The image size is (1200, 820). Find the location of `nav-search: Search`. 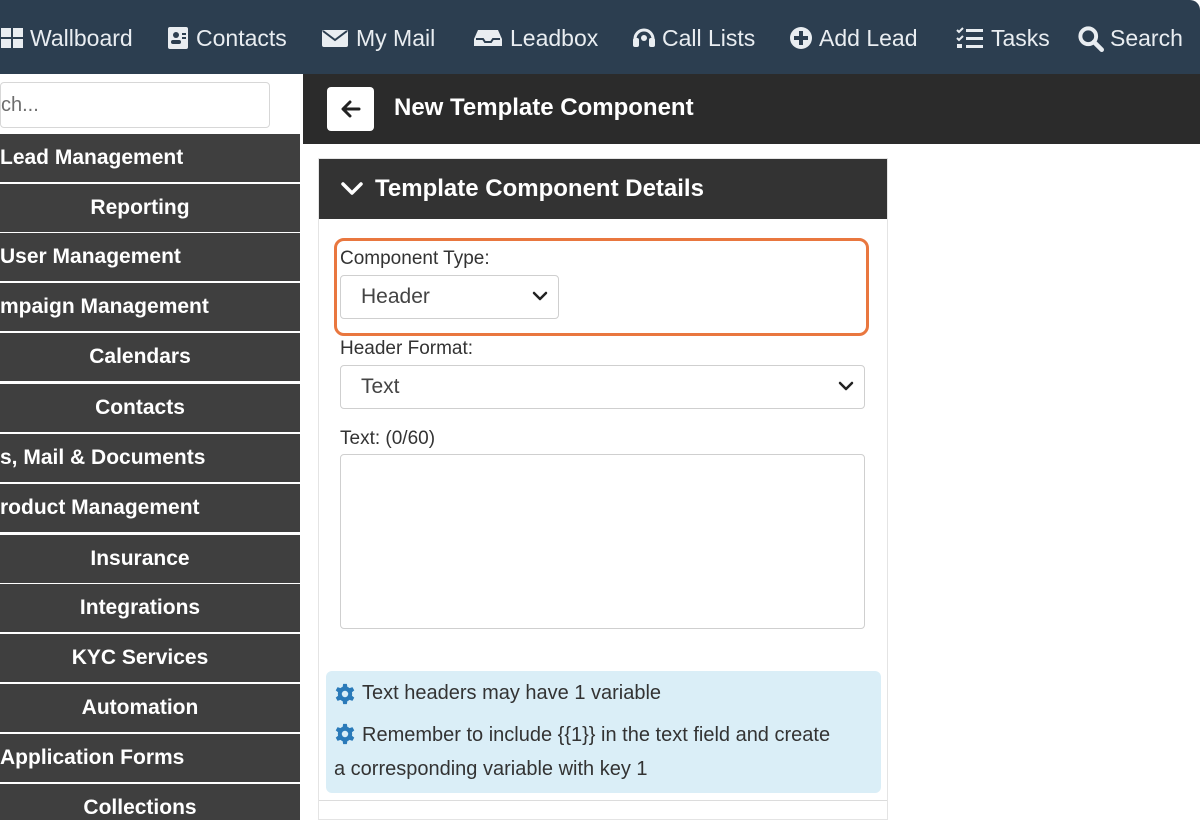

nav-search: Search is located at coordinates (1130, 38).